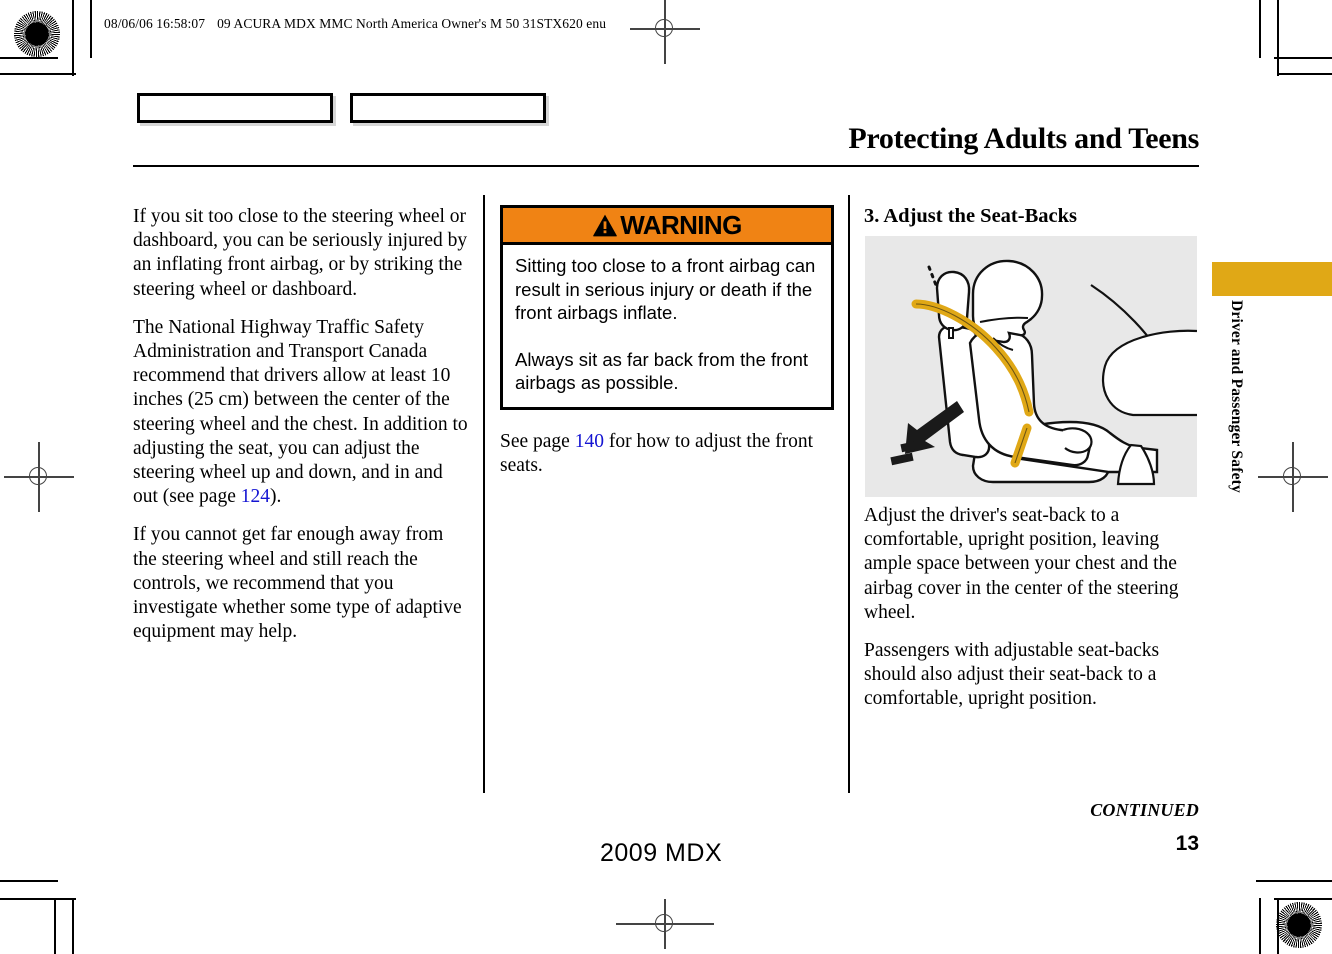  I want to click on warning-triangle-icon, so click(605, 225).